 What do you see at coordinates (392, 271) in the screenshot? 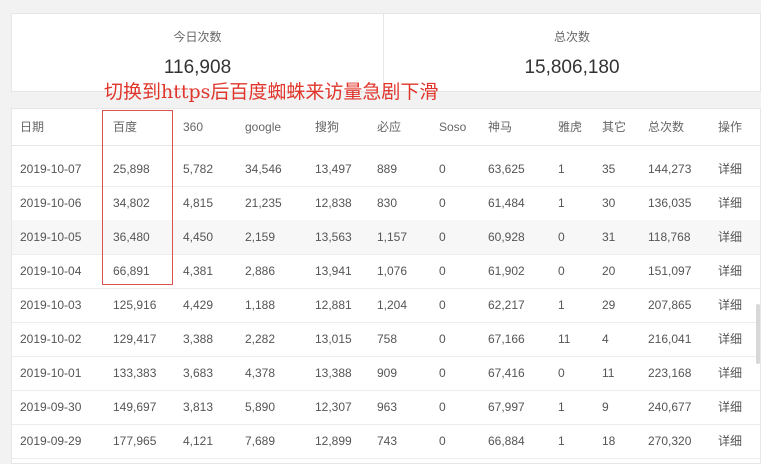
I see `cell-col-bing: 1,076` at bounding box center [392, 271].